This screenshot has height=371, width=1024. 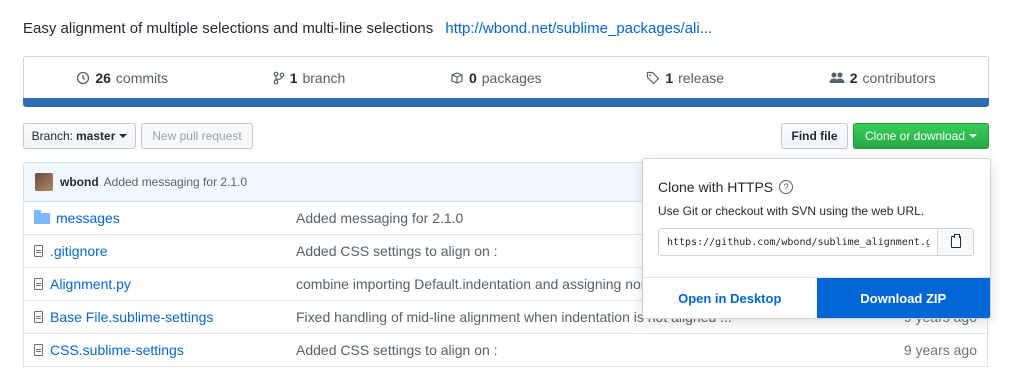 I want to click on file-name-link: Alignment.py, so click(x=82, y=284).